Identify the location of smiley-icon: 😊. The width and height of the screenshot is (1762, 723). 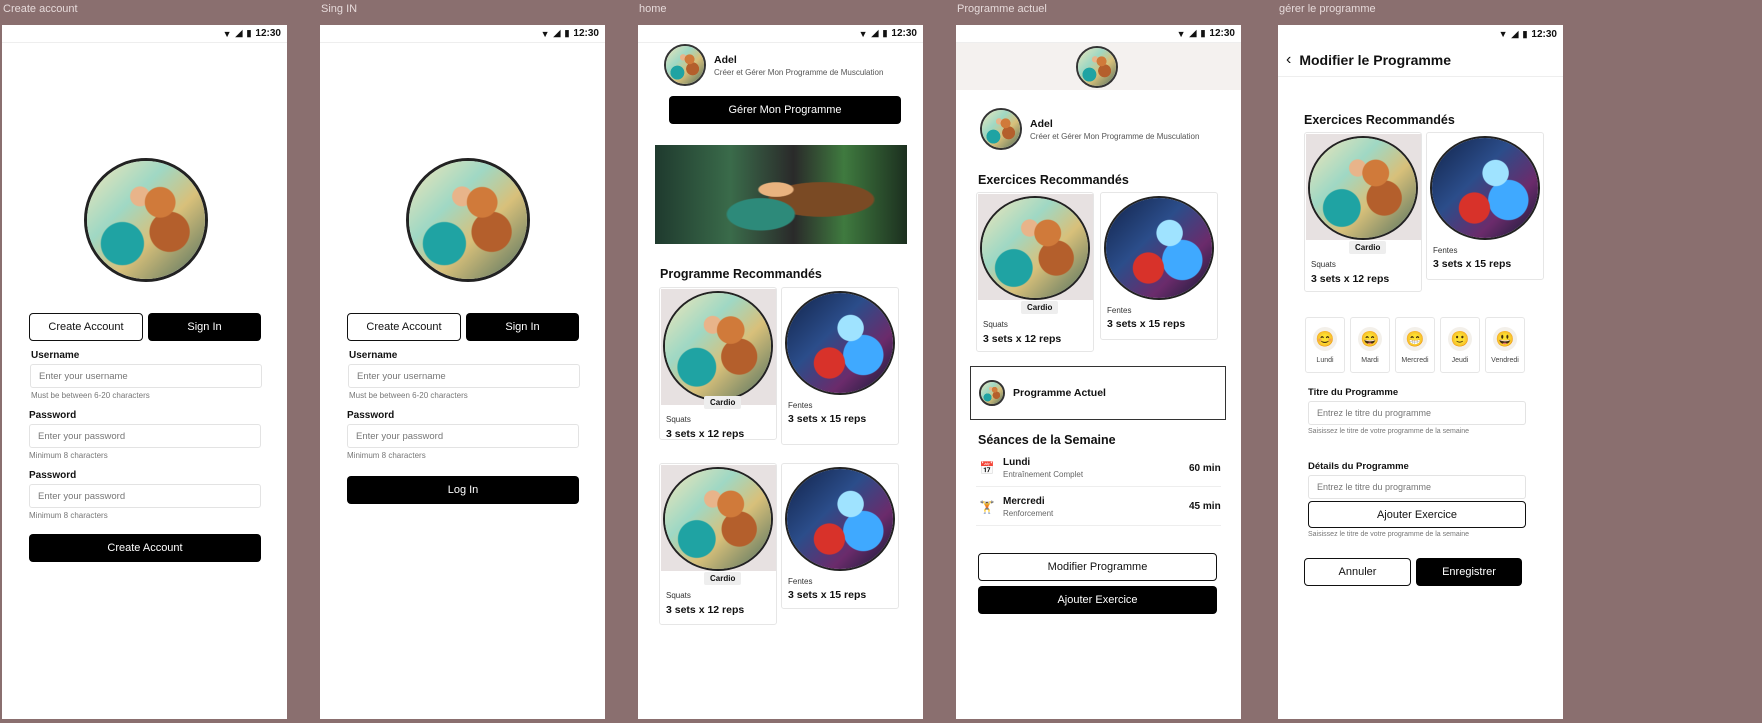
(1325, 338).